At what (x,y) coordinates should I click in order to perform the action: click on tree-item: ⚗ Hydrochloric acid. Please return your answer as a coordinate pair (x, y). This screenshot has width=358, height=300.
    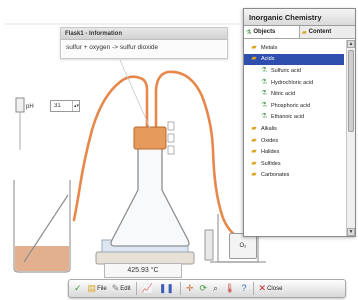
    Looking at the image, I should click on (295, 83).